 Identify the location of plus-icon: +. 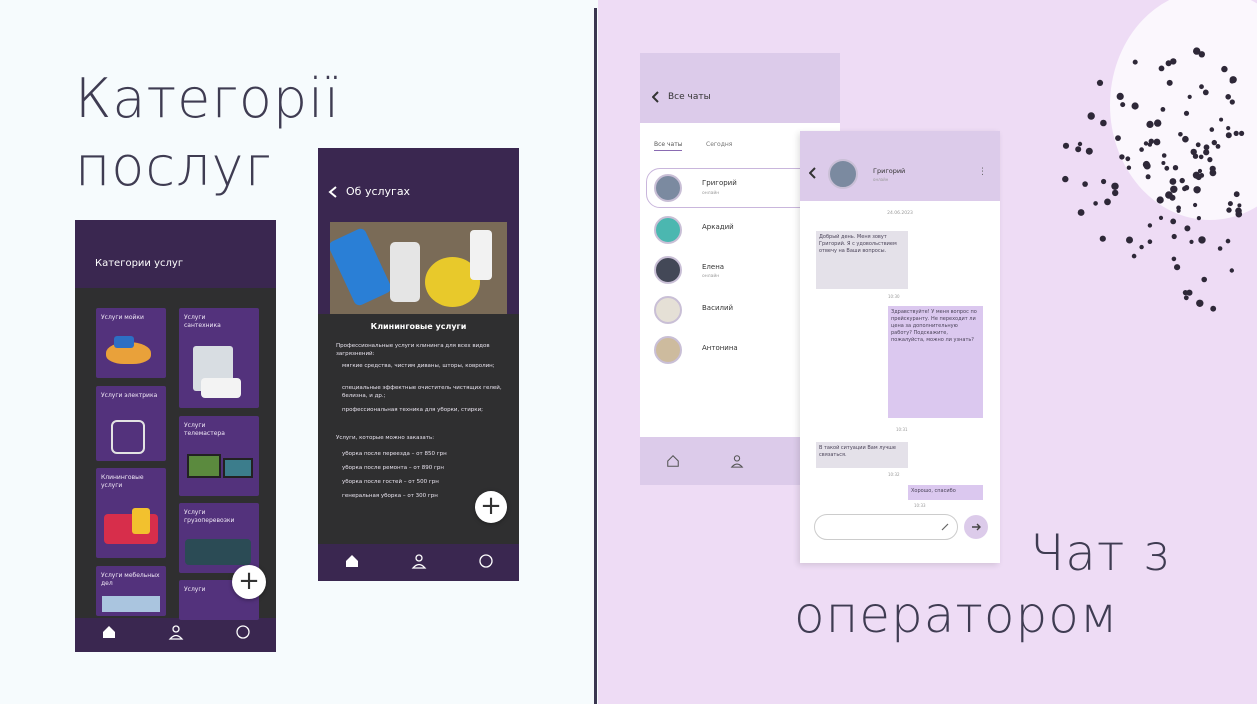
(249, 581).